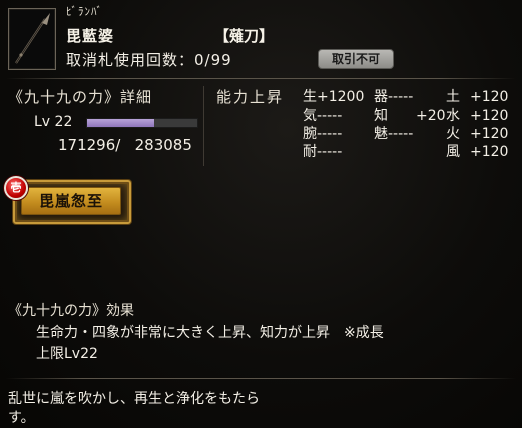  Describe the element at coordinates (71, 311) in the screenshot. I see `effect-title: 《九十九の力》効果` at that location.